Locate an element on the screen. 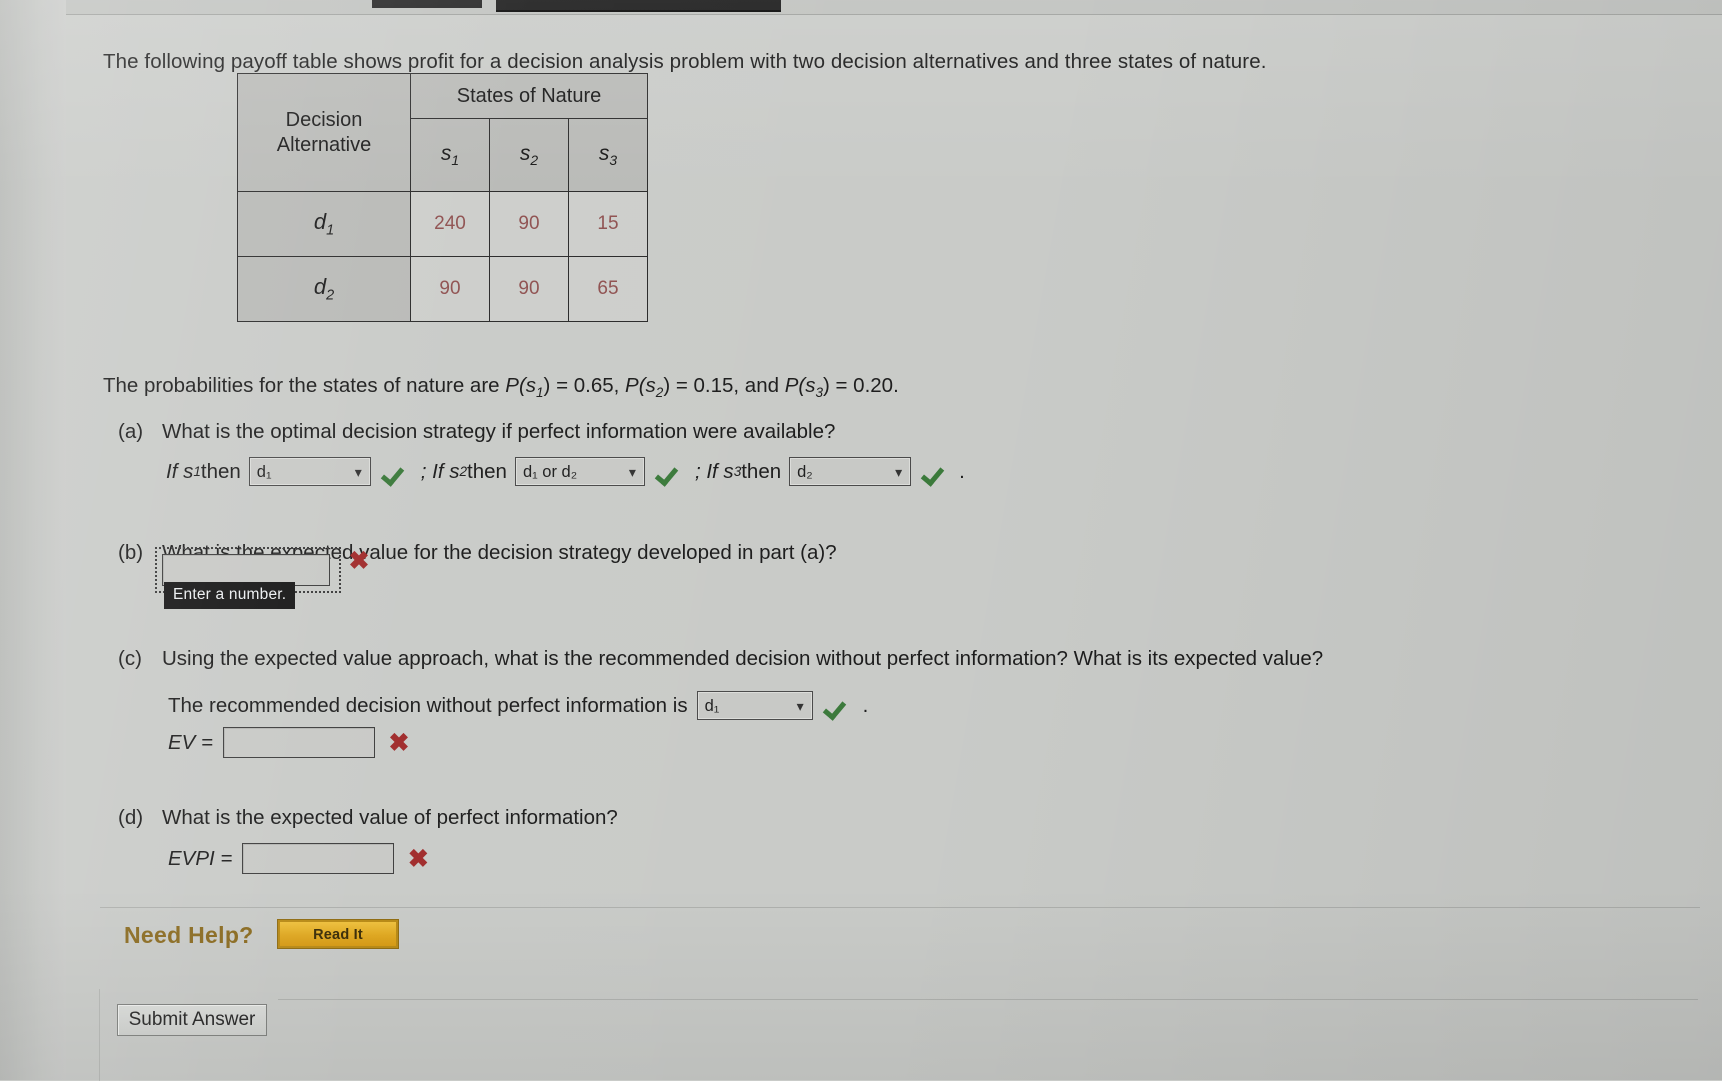 The width and height of the screenshot is (1722, 1081). dropdown-recommended-decision: d₁ ▾ is located at coordinates (754, 705).